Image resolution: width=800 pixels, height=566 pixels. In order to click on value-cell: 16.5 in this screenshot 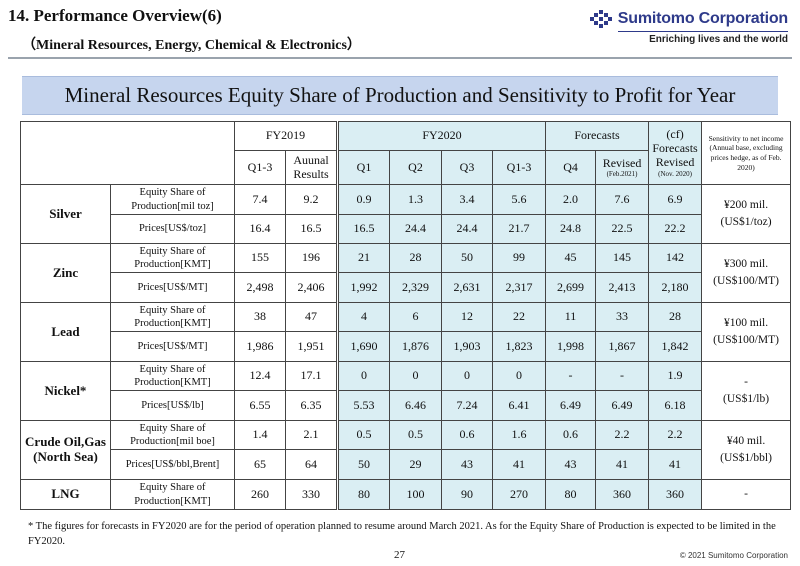, I will do `click(311, 229)`.